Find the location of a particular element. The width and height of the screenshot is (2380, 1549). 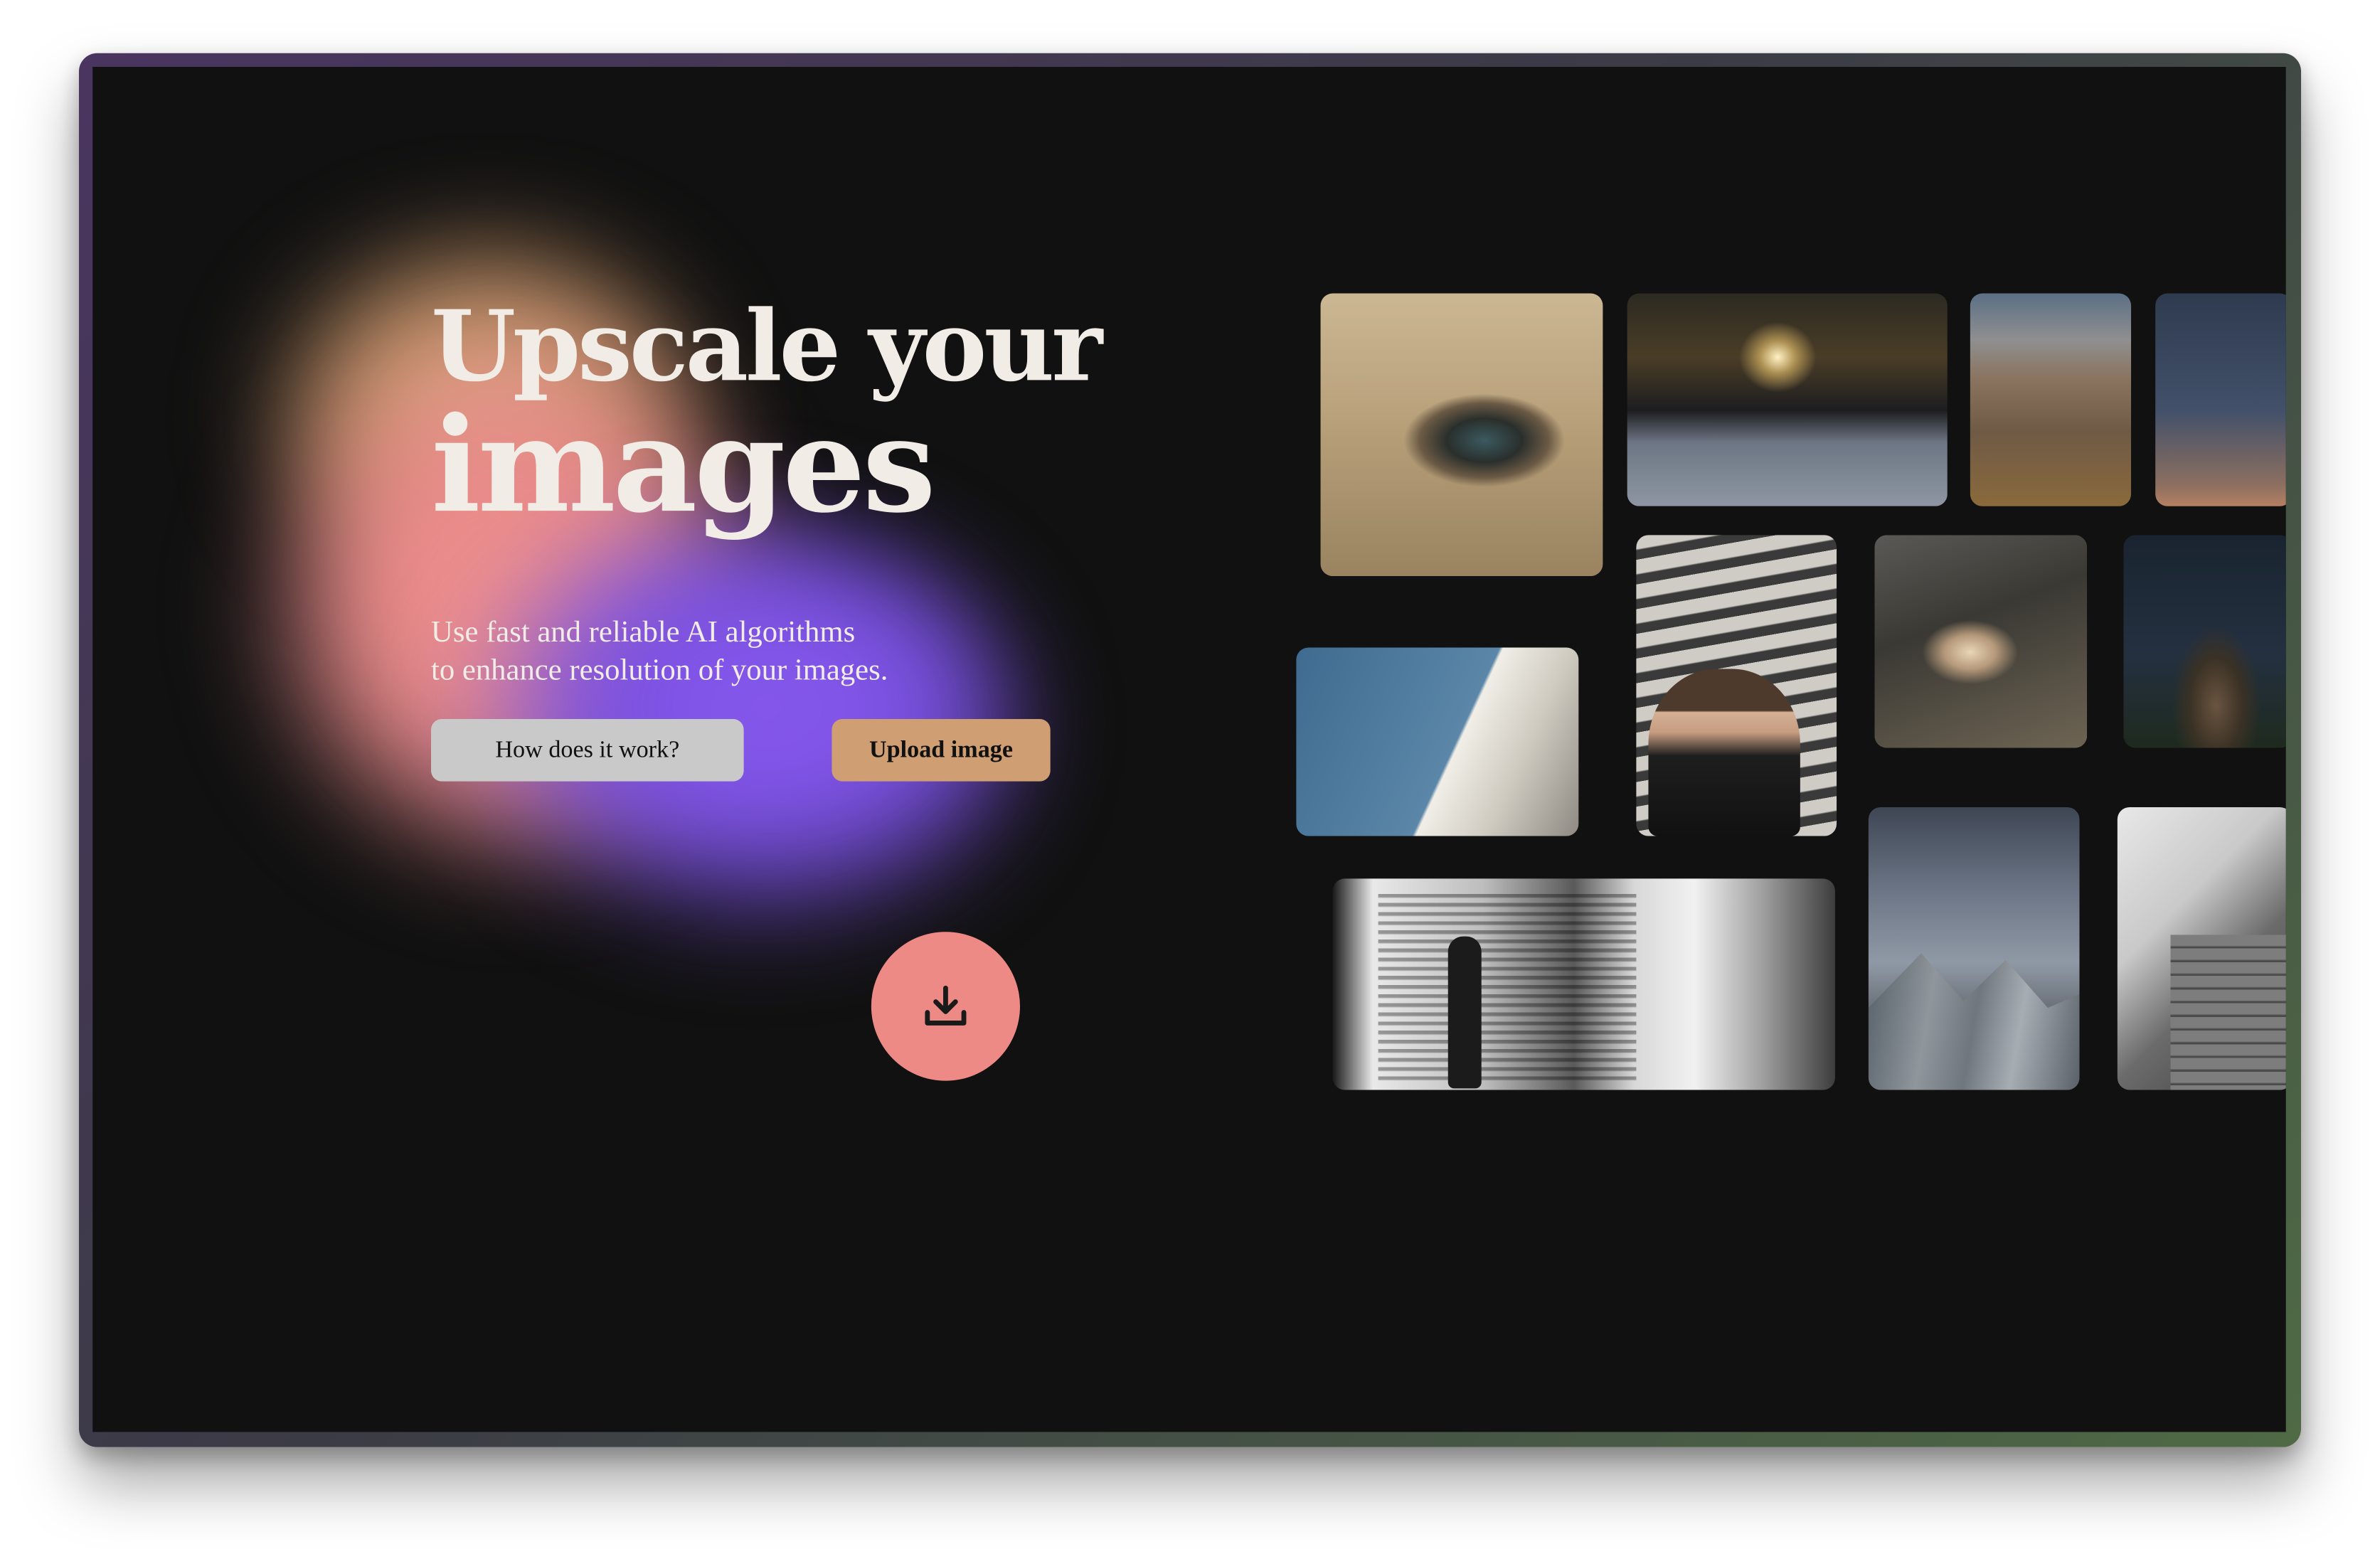

hero-title-line1: Upscale your is located at coordinates (767, 347).